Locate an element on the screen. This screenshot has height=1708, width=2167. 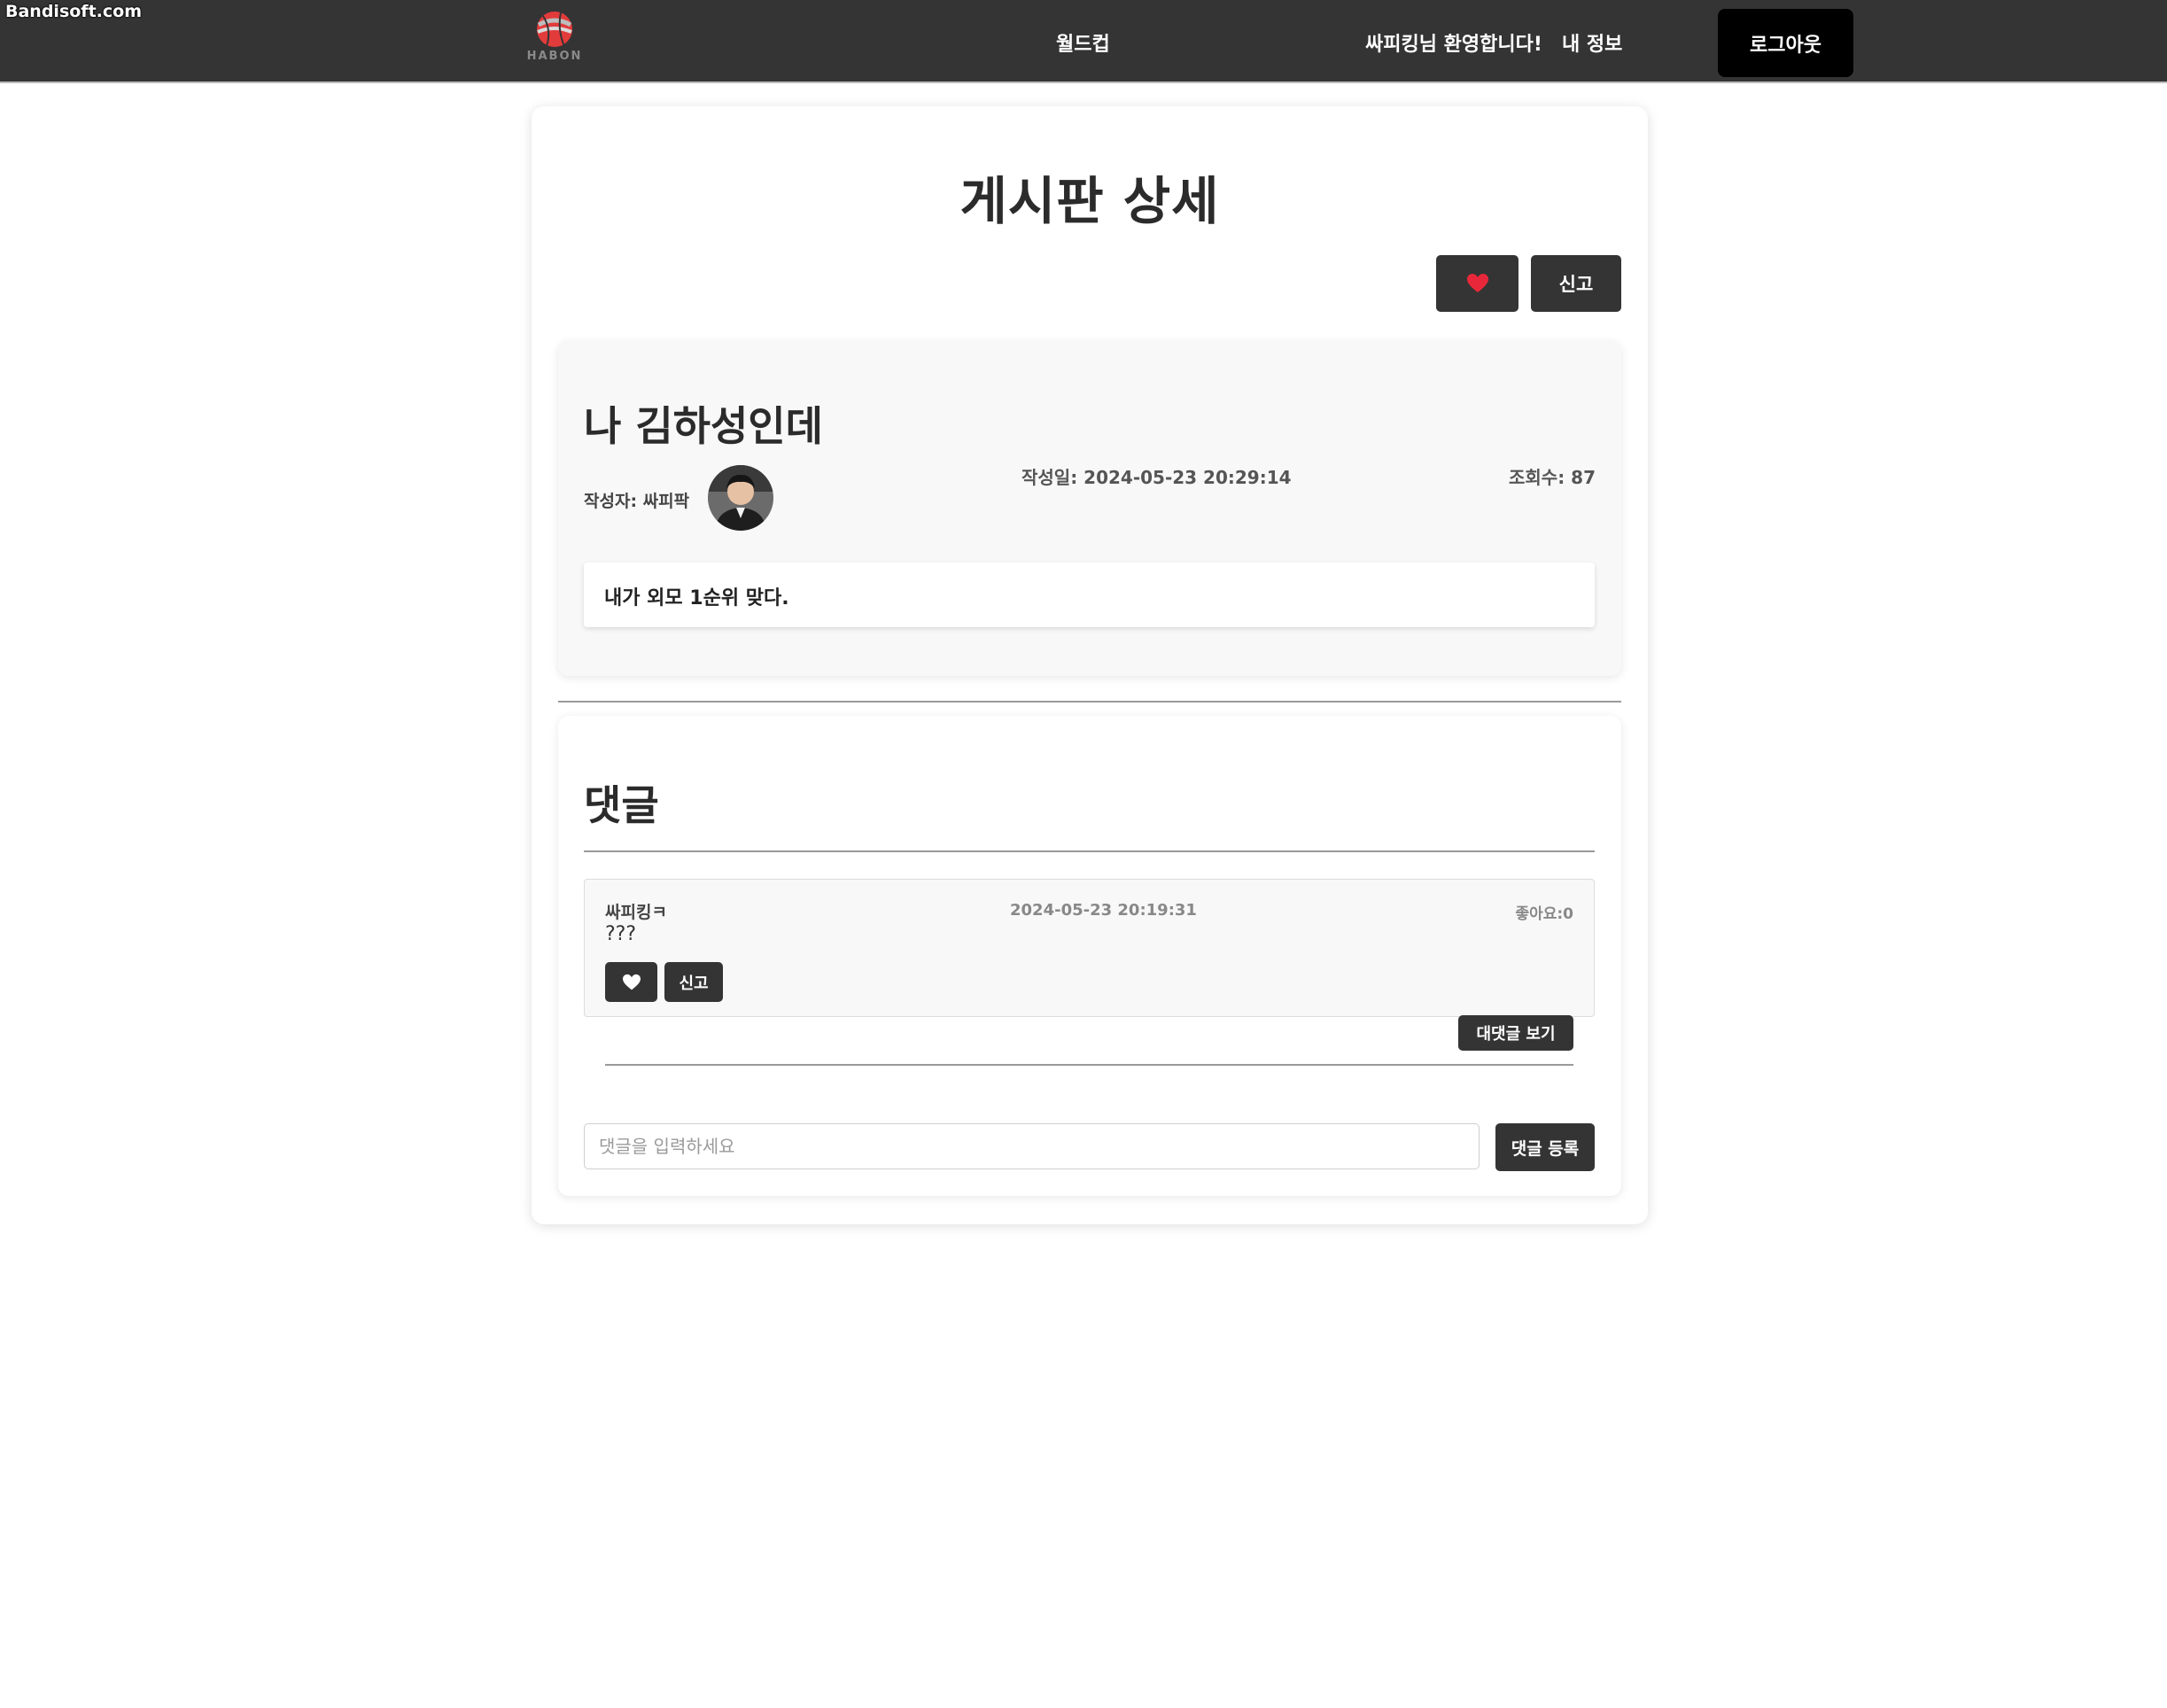
heart-red-icon is located at coordinates (1477, 283).